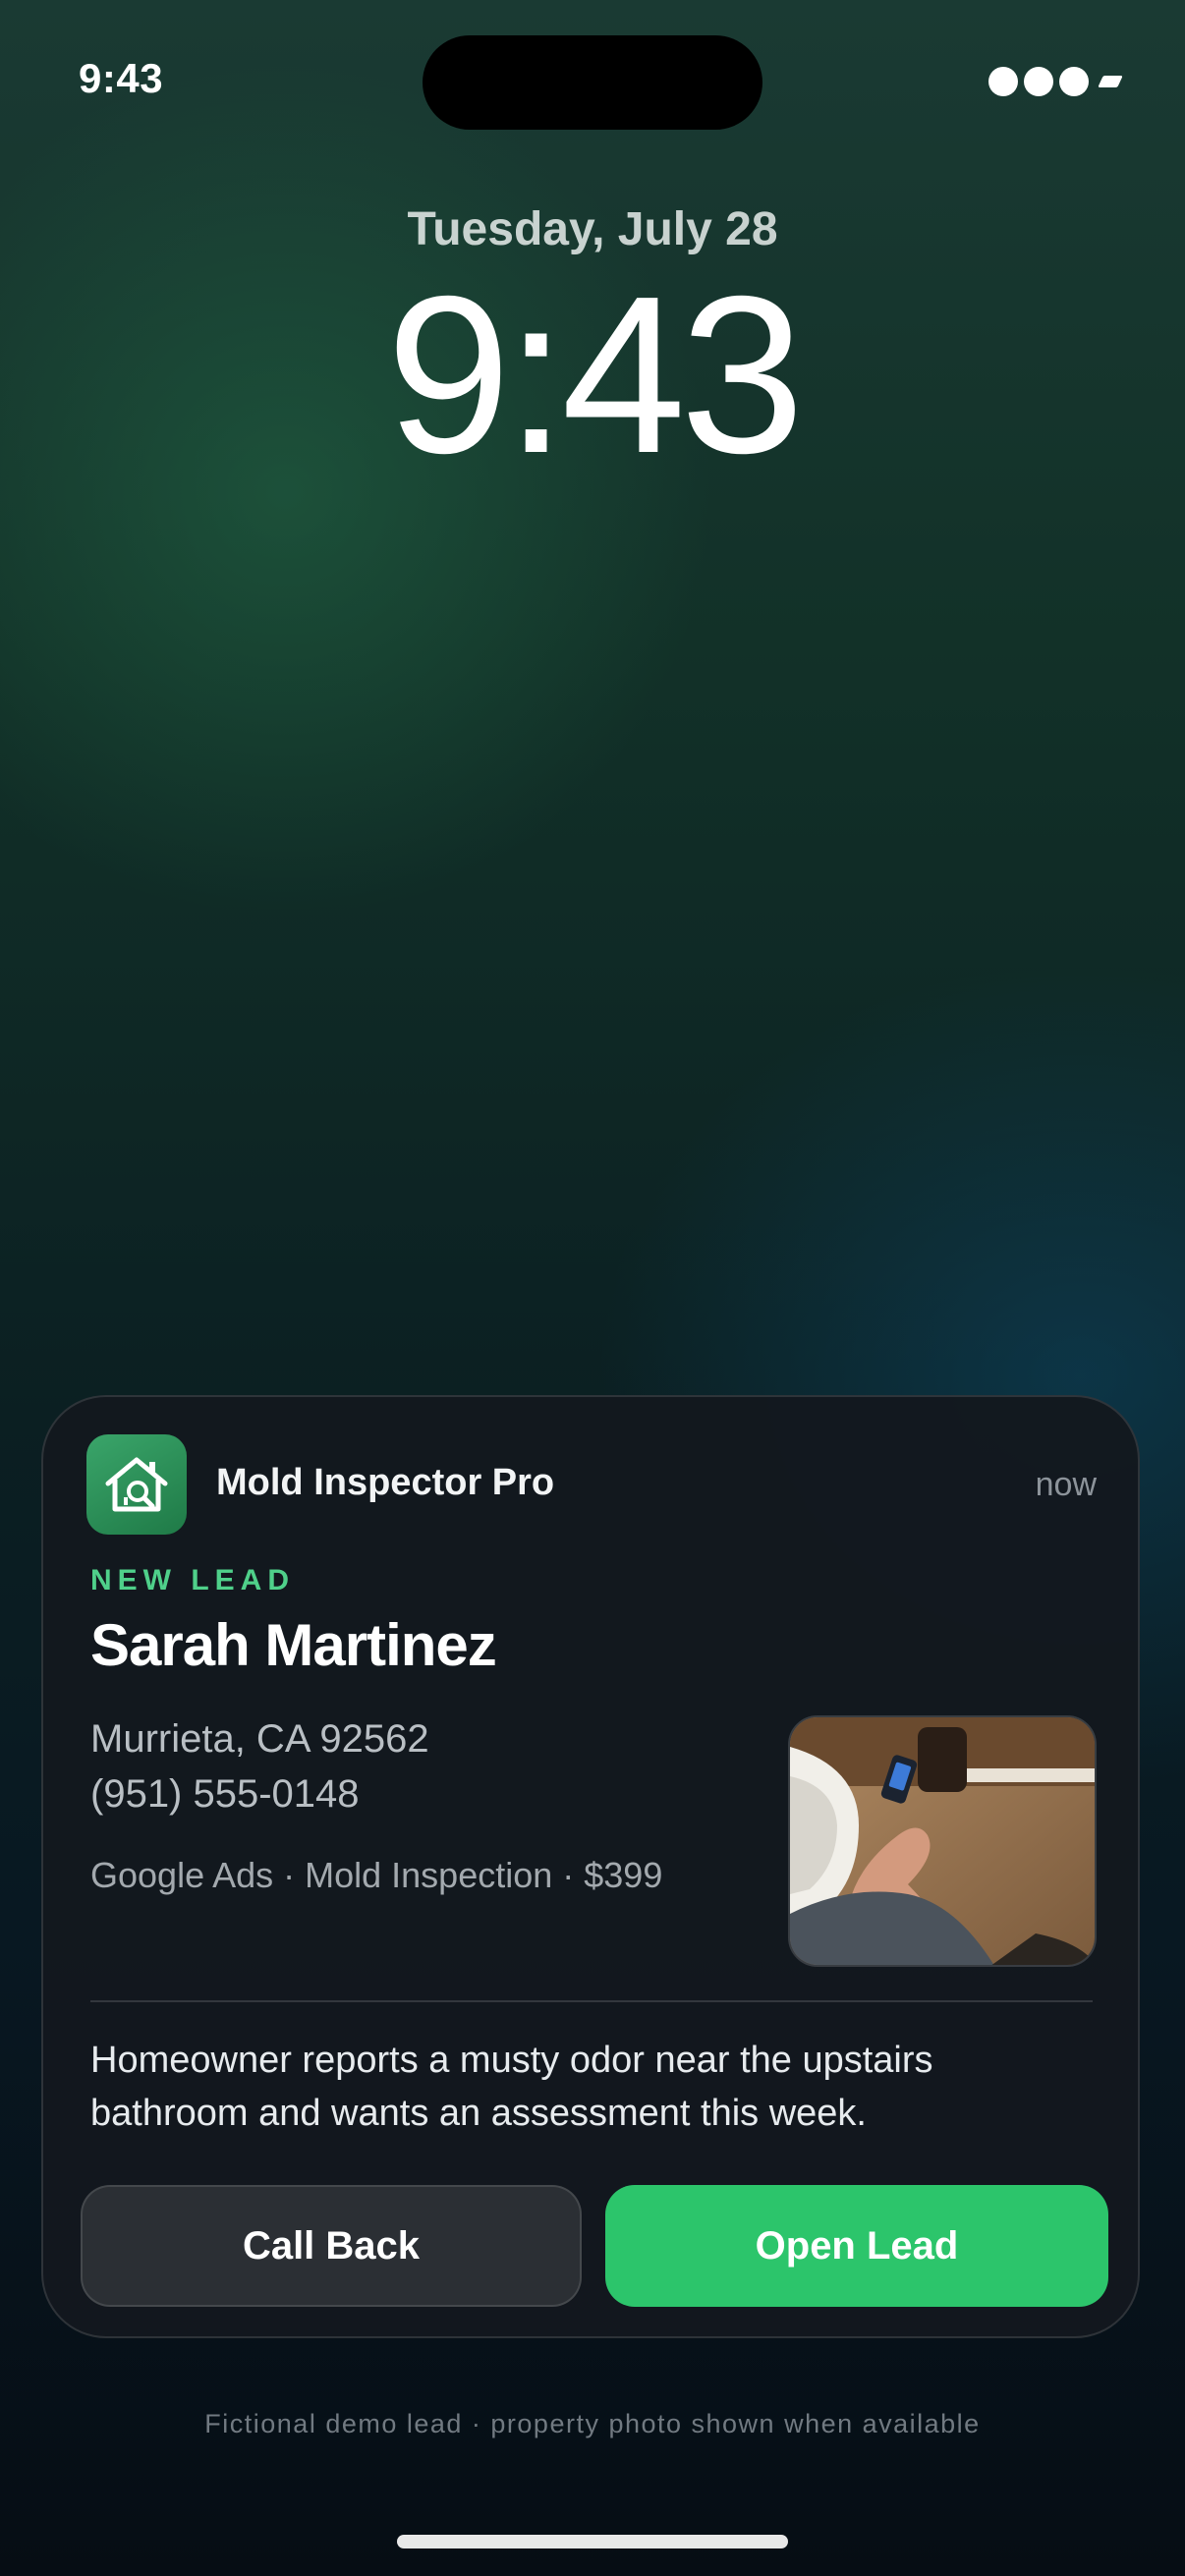  Describe the element at coordinates (592, 2001) in the screenshot. I see `card-divider` at that location.